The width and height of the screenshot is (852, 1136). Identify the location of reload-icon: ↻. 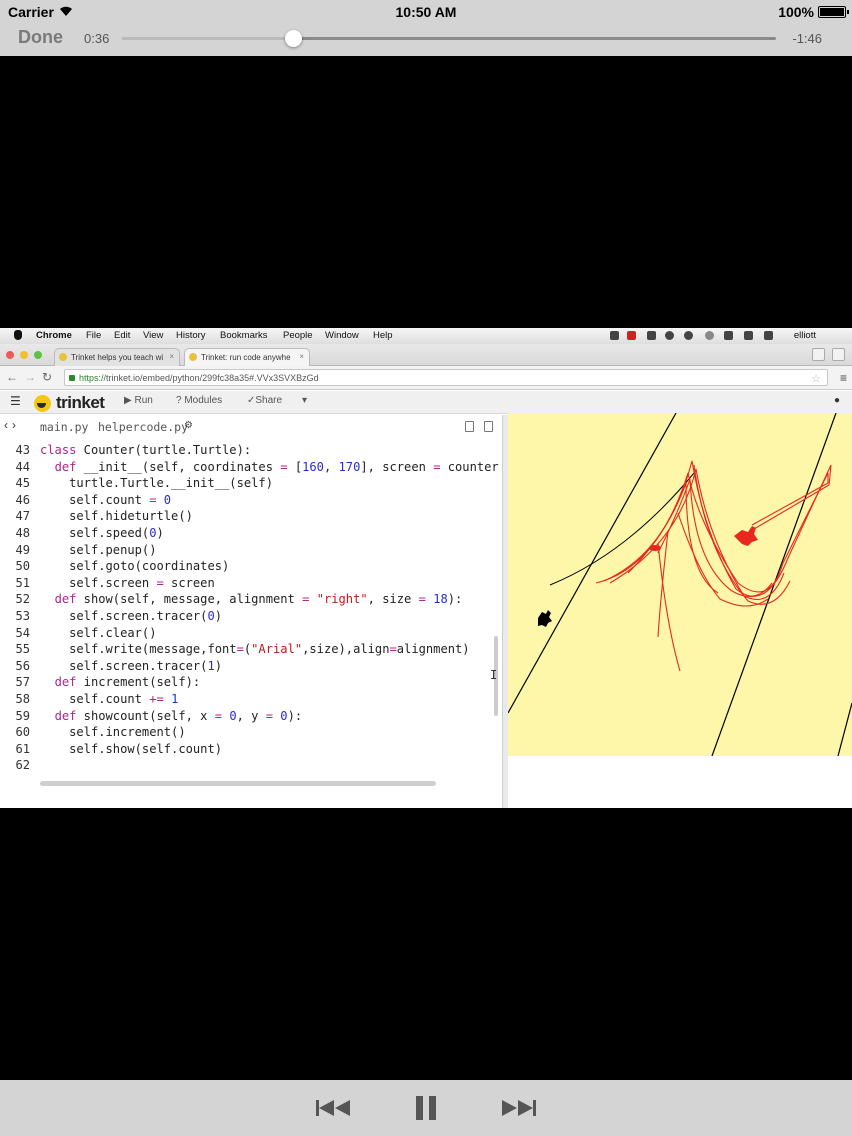
(47, 377).